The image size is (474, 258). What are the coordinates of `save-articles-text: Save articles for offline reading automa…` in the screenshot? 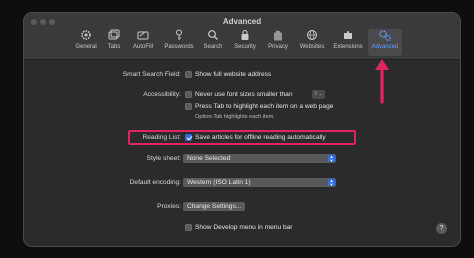 It's located at (260, 137).